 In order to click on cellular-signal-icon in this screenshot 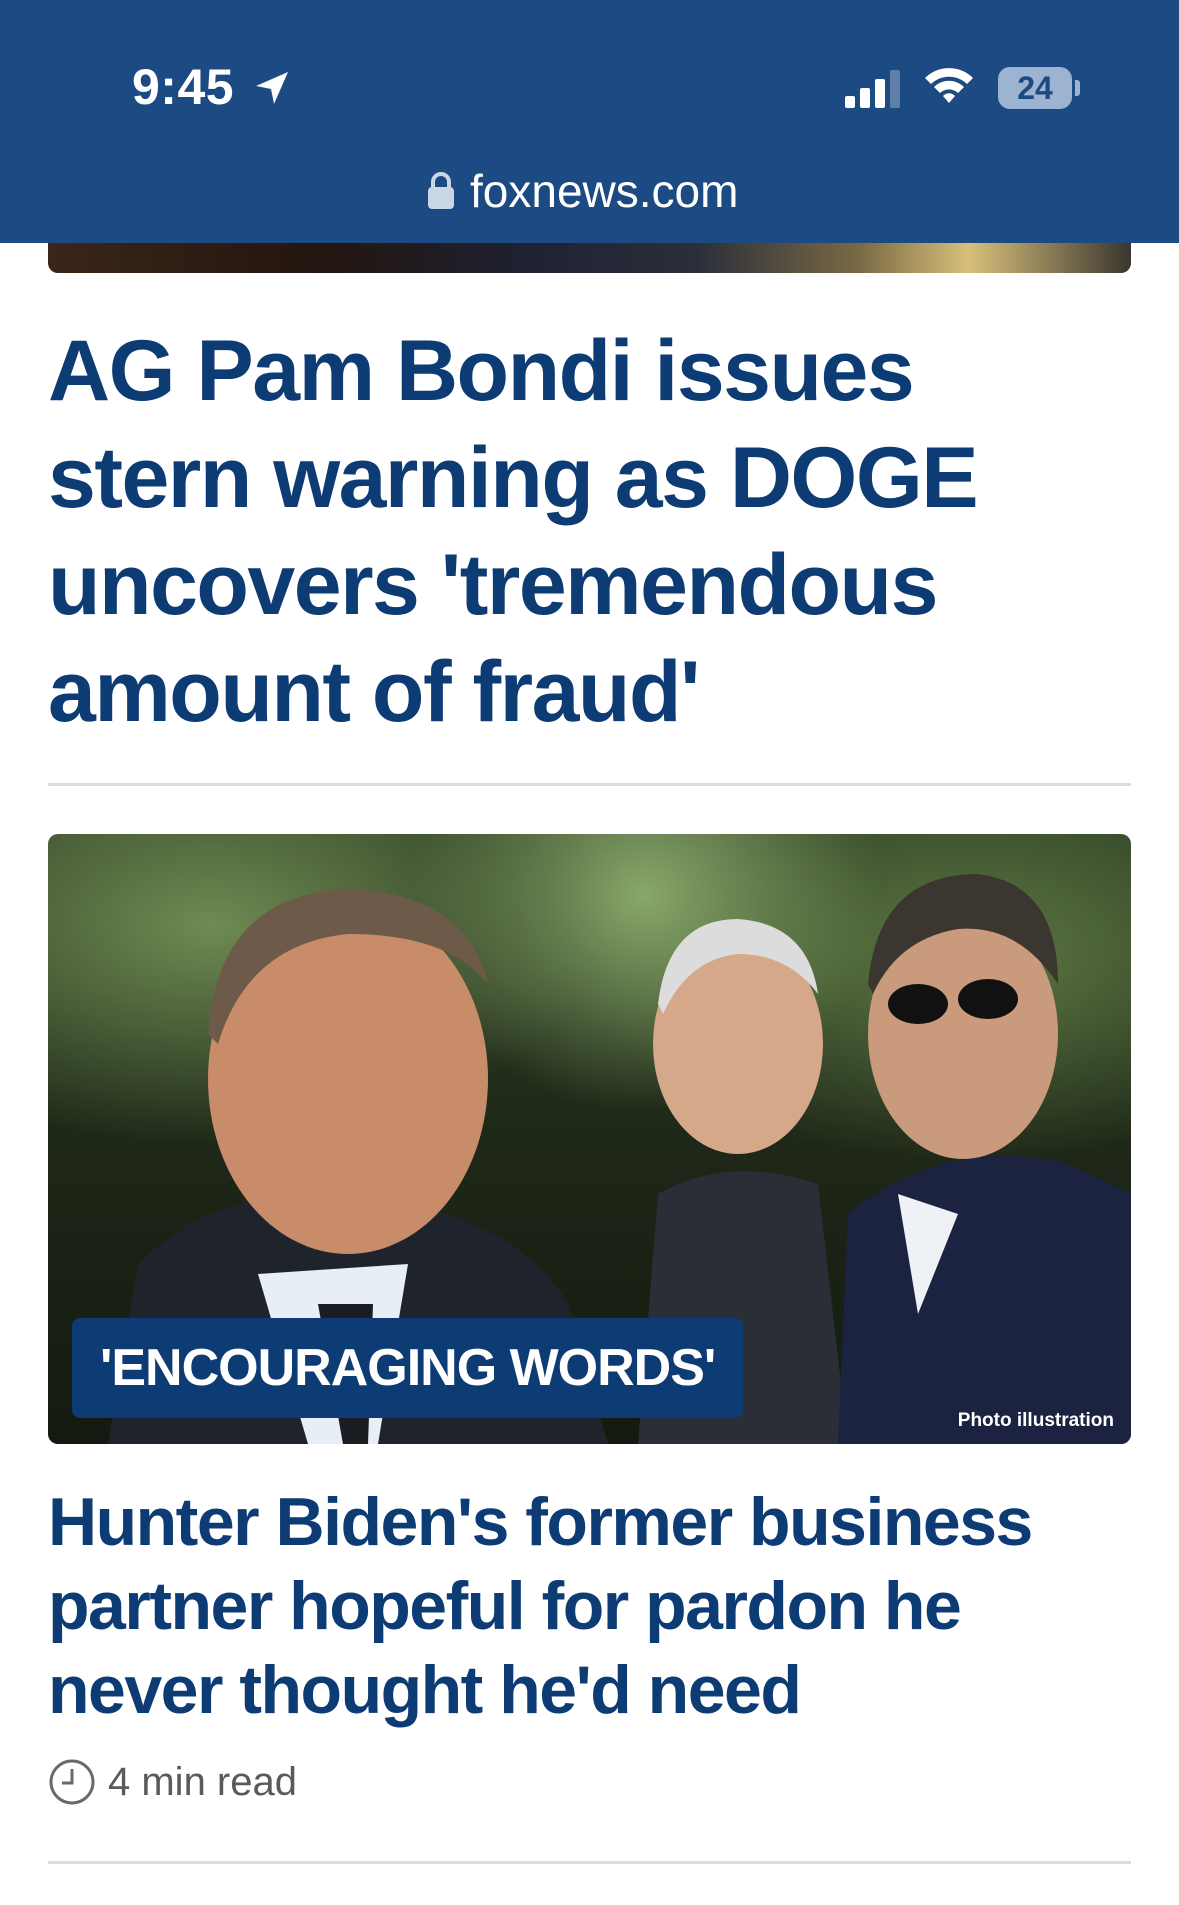, I will do `click(872, 89)`.